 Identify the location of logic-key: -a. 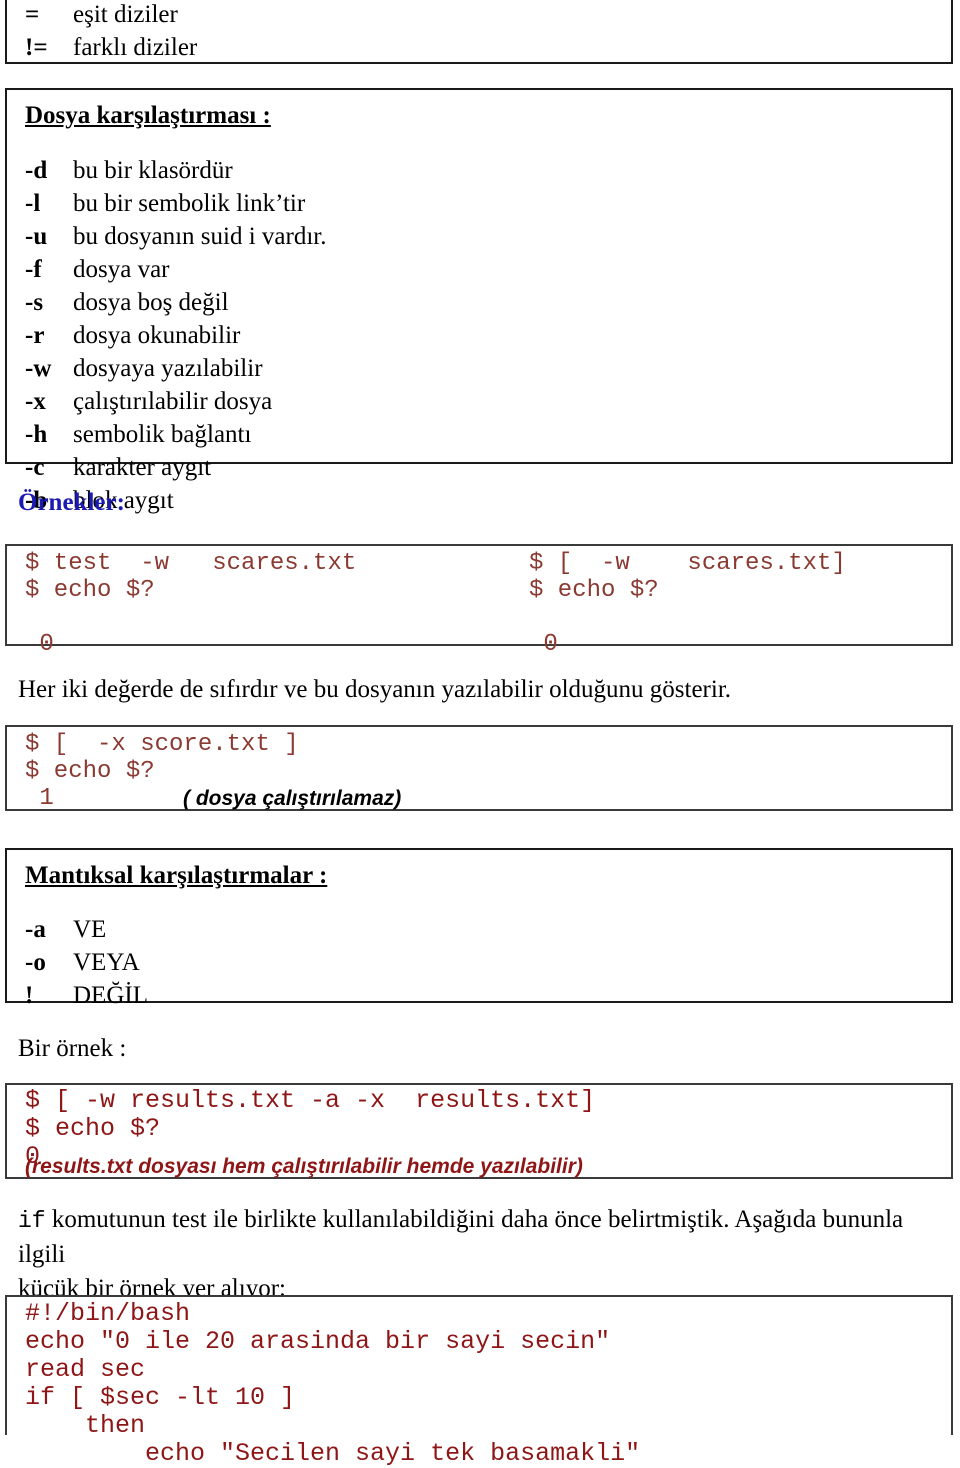
(35, 929).